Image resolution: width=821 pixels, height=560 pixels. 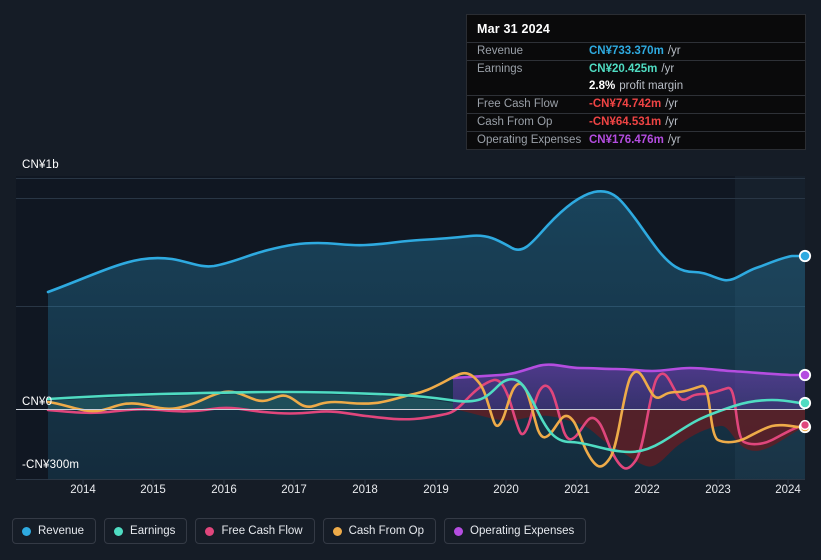 I want to click on legend-item-label: Operating Expenses, so click(x=522, y=531).